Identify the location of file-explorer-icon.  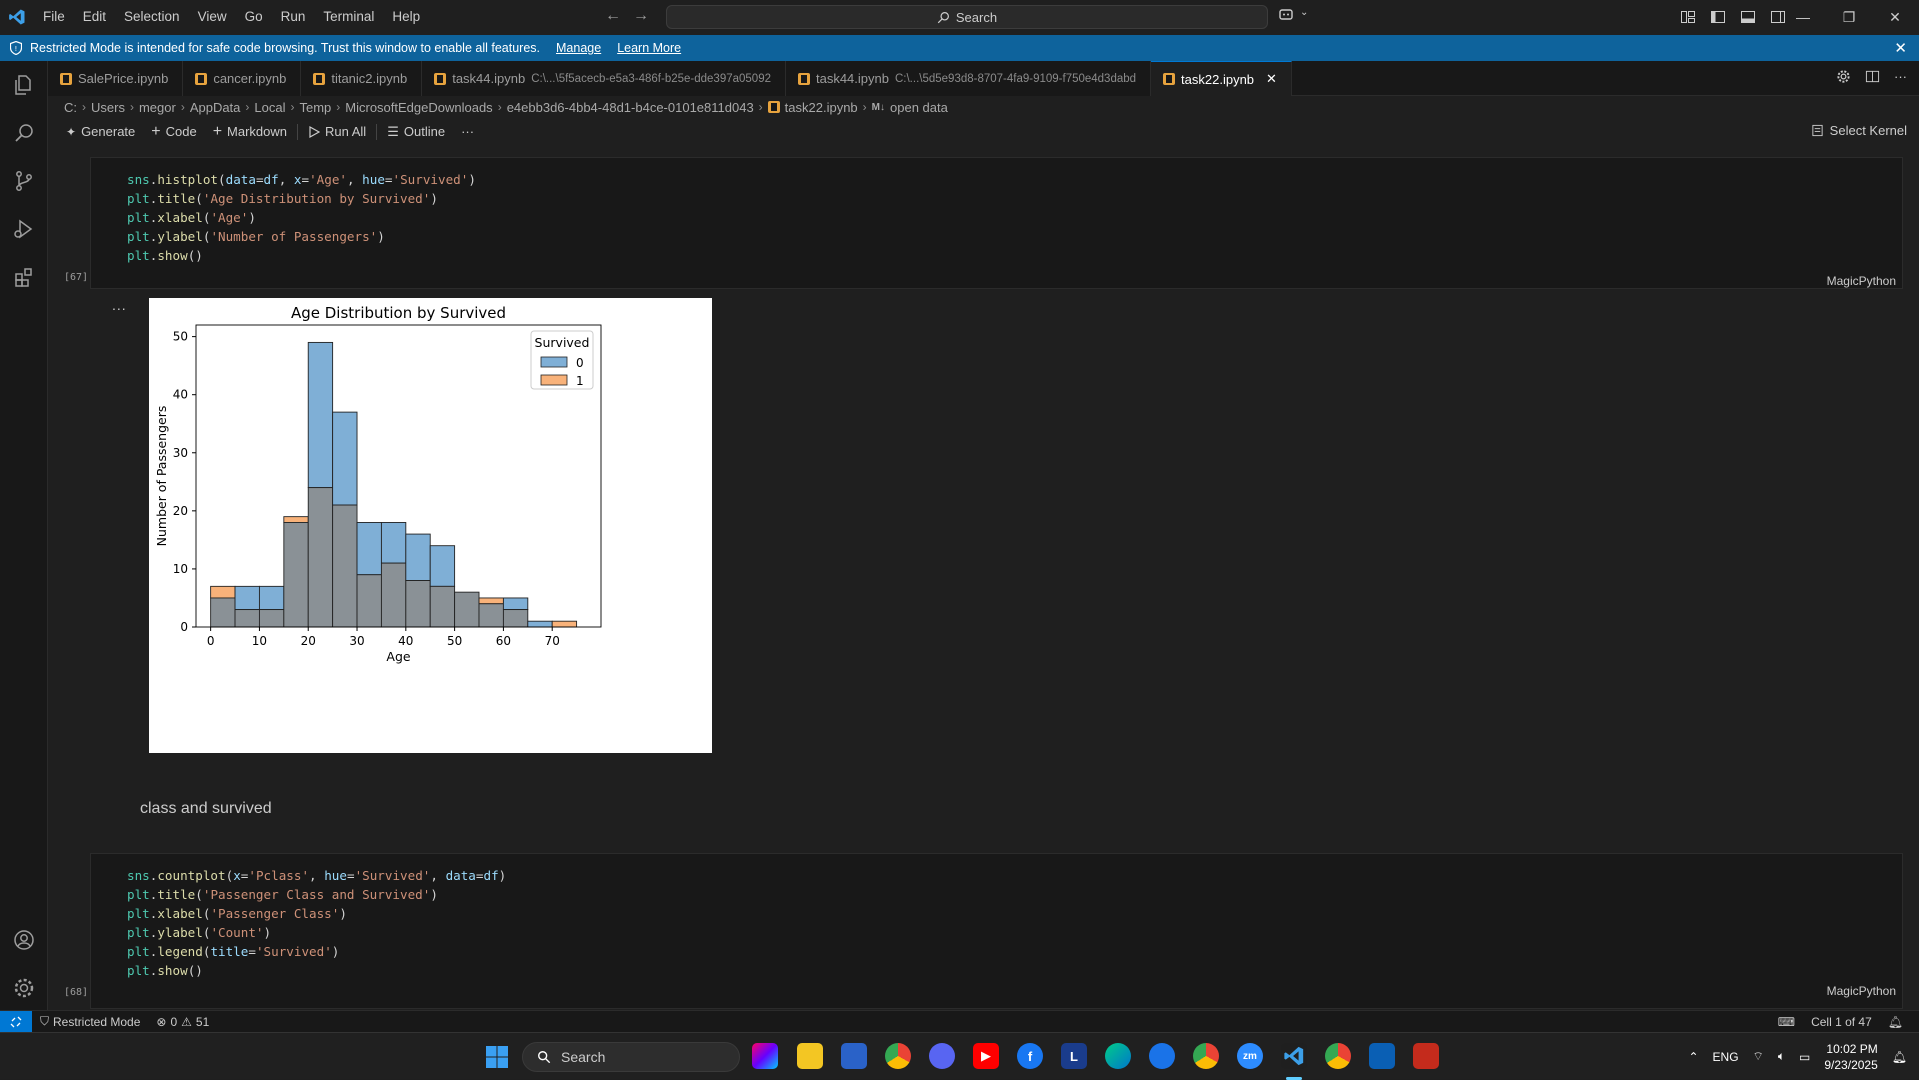
(810, 1056).